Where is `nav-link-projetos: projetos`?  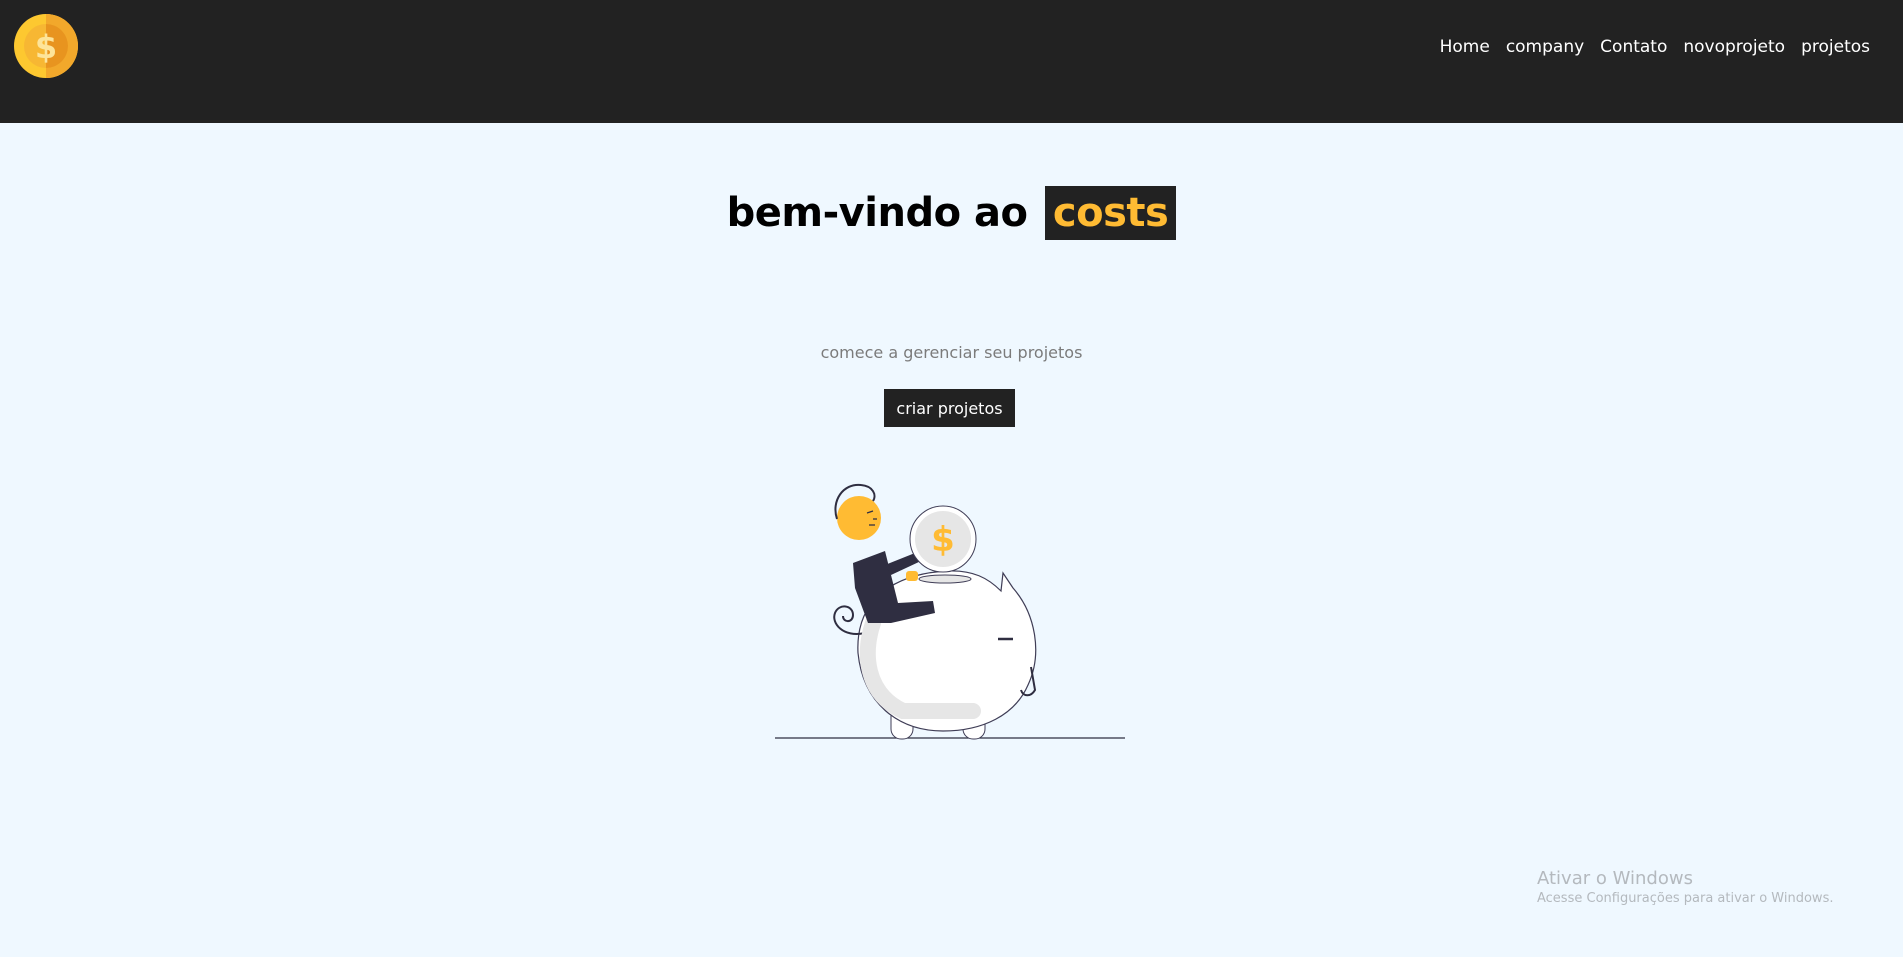
nav-link-projetos: projetos is located at coordinates (1835, 47).